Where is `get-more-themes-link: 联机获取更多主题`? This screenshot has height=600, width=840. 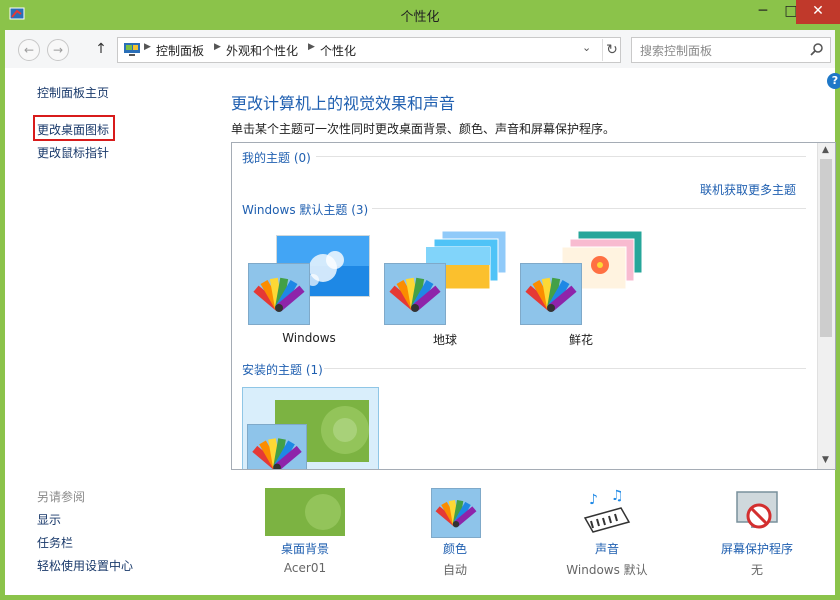 get-more-themes-link: 联机获取更多主题 is located at coordinates (748, 189).